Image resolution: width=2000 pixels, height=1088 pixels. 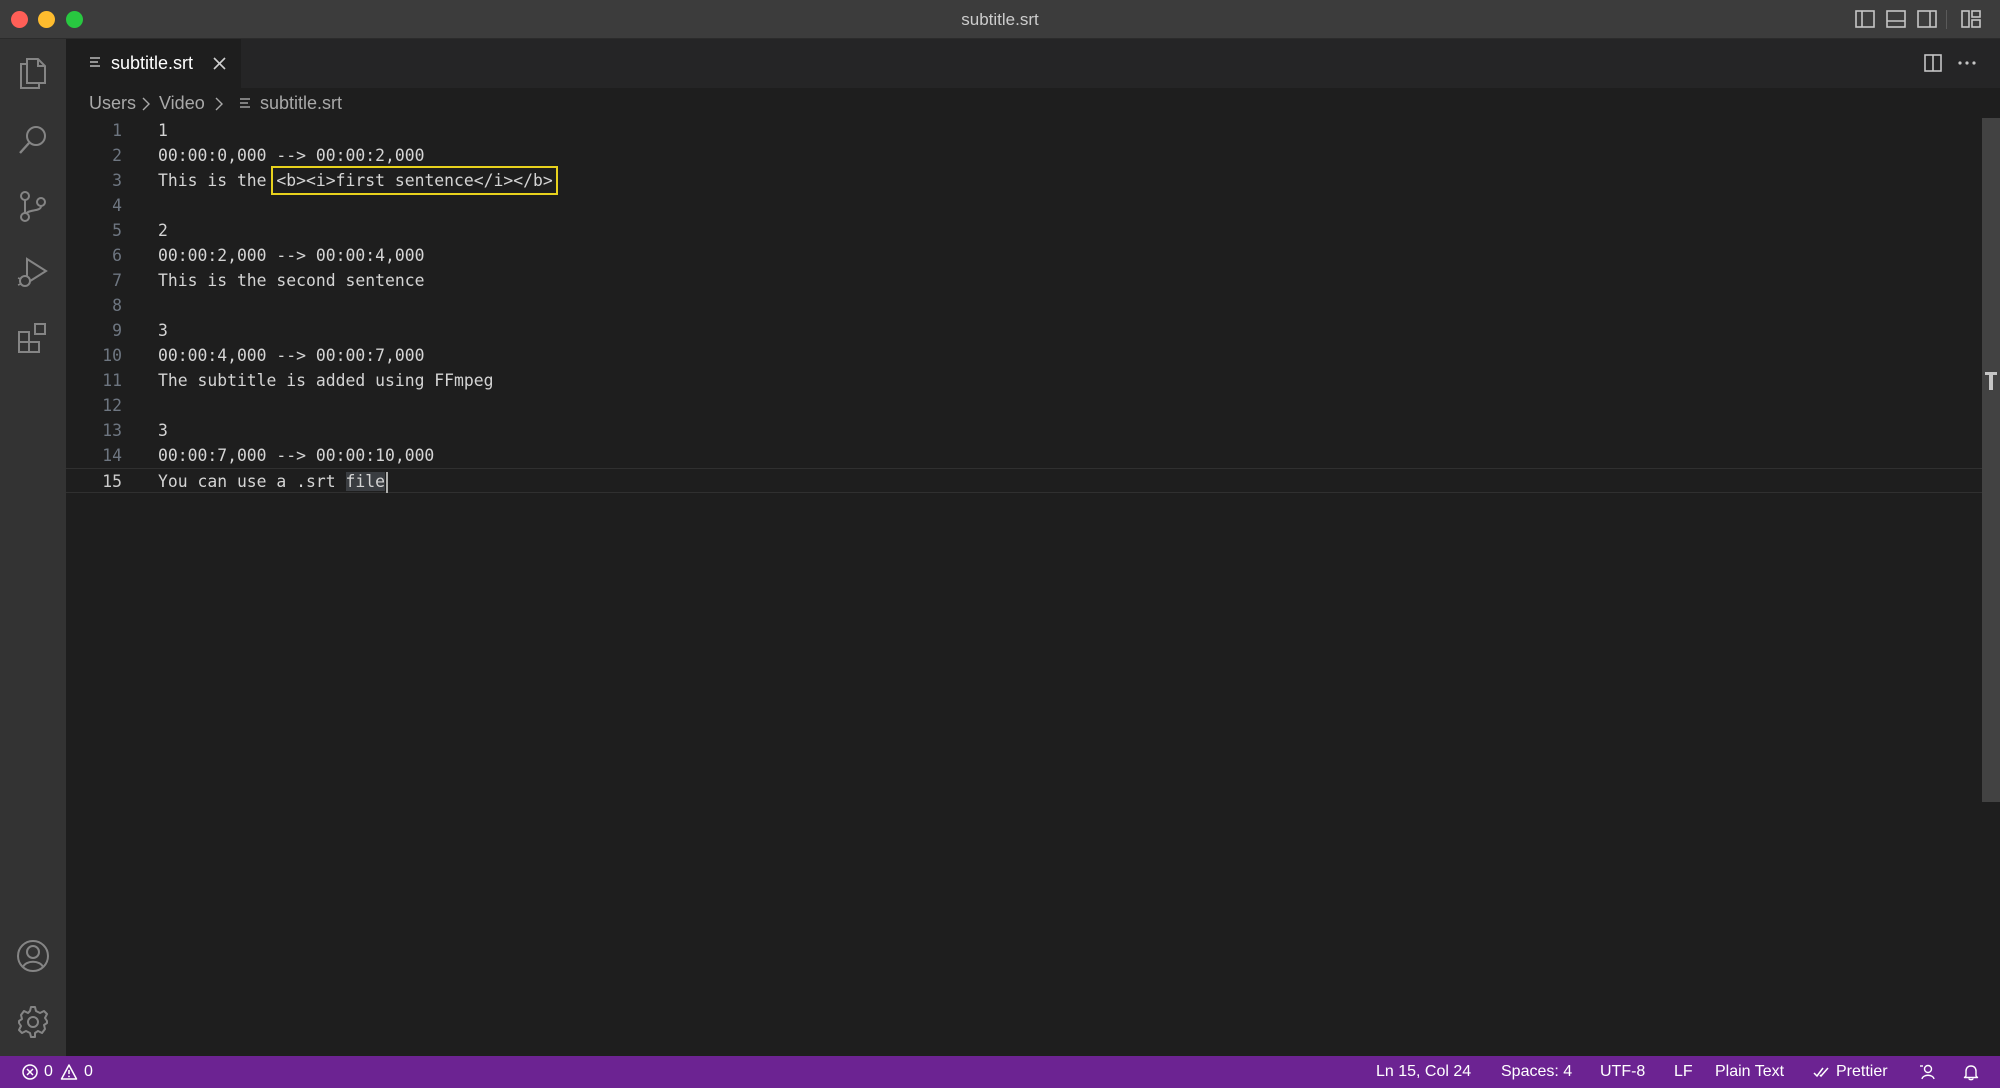 What do you see at coordinates (1971, 19) in the screenshot?
I see `customize-layout-icon` at bounding box center [1971, 19].